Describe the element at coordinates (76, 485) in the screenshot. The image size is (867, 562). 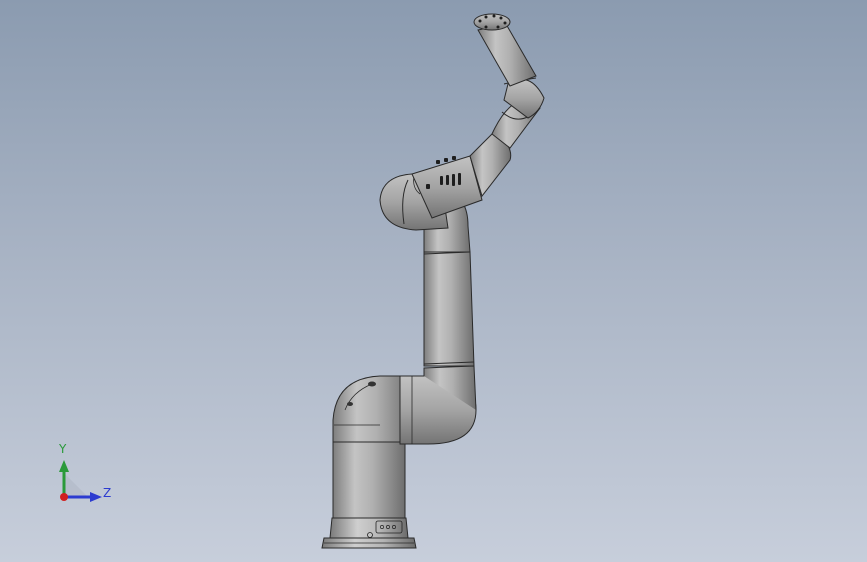
I see `triad-plane` at that location.